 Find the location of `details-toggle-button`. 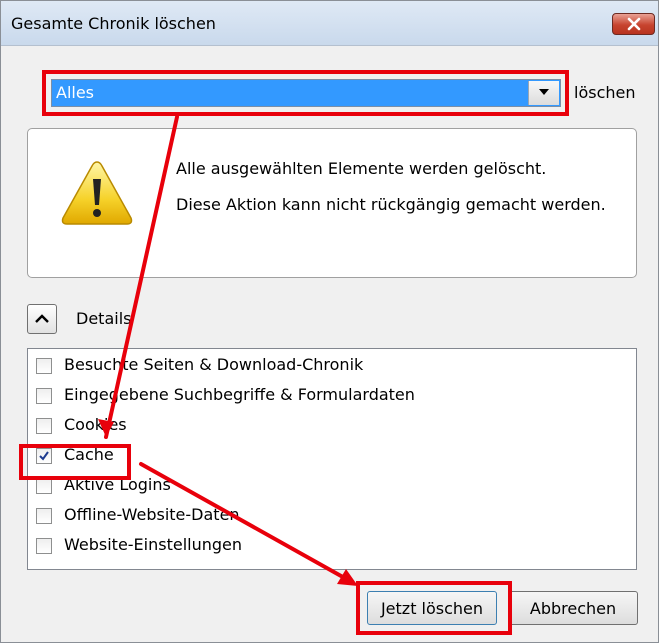

details-toggle-button is located at coordinates (42, 319).